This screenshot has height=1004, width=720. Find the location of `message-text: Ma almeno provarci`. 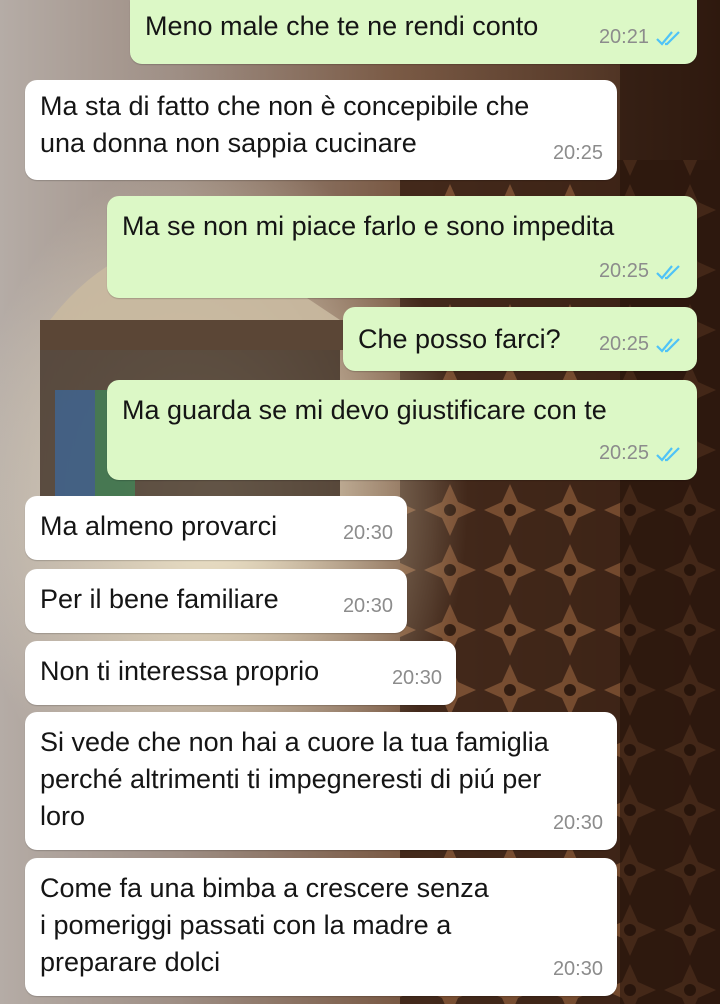

message-text: Ma almeno provarci is located at coordinates (159, 526).